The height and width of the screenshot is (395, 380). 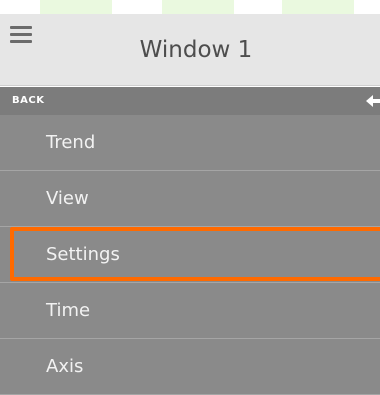 What do you see at coordinates (190, 199) in the screenshot?
I see `menu-item-view: View` at bounding box center [190, 199].